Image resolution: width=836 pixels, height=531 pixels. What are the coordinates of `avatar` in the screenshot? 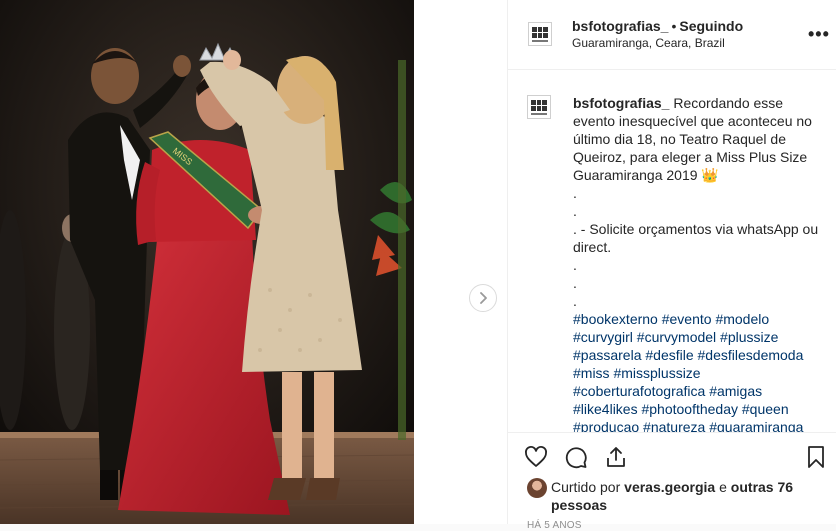 It's located at (540, 34).